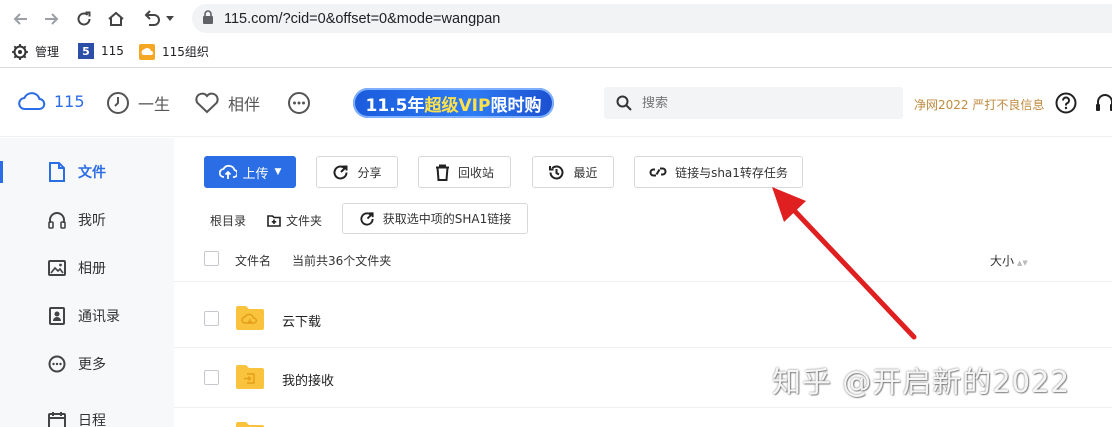  Describe the element at coordinates (84, 19) in the screenshot. I see `reload-icon` at that location.